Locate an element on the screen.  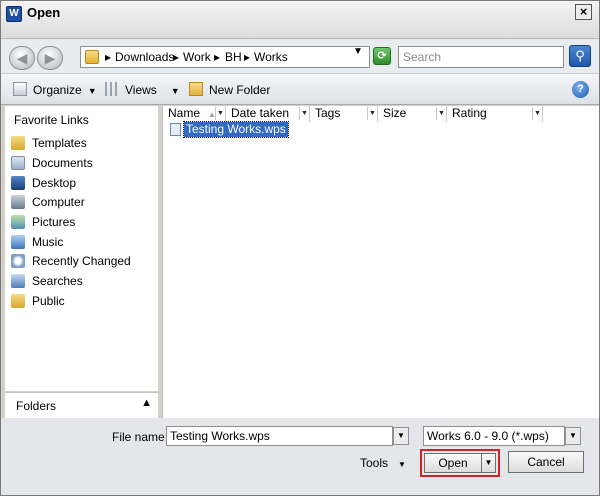
open-button: Open is located at coordinates (453, 463).